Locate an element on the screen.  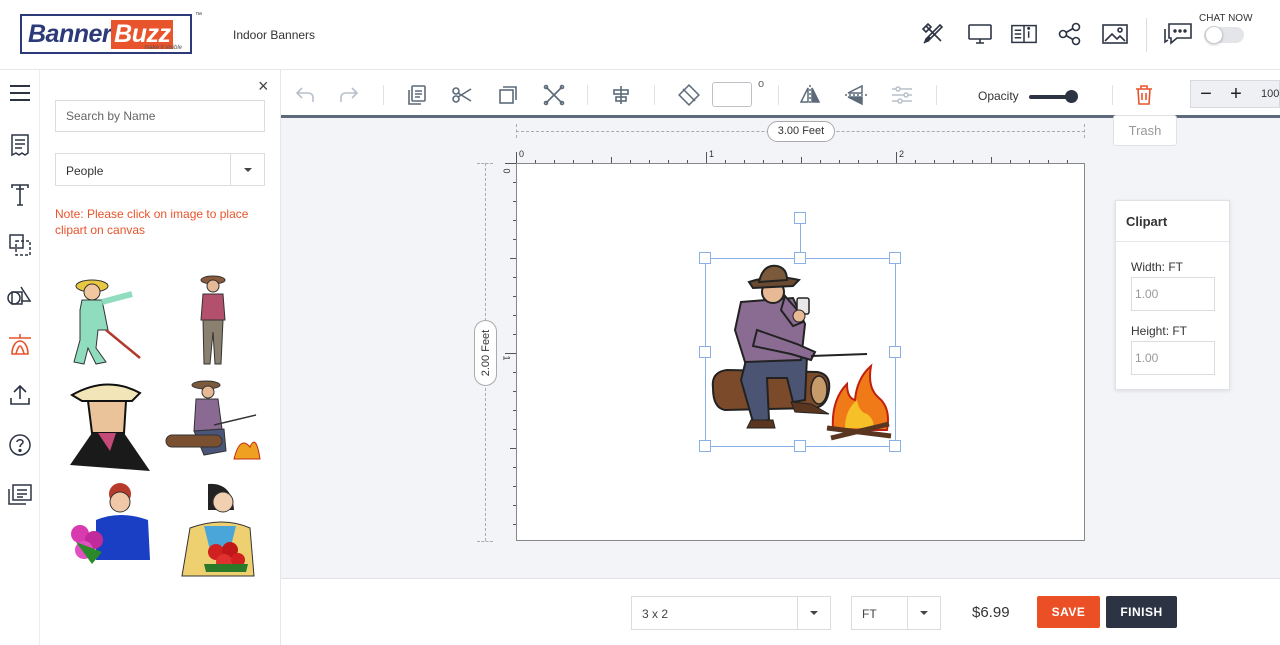
clipart-thumb-cowboy-campfire is located at coordinates (212, 425).